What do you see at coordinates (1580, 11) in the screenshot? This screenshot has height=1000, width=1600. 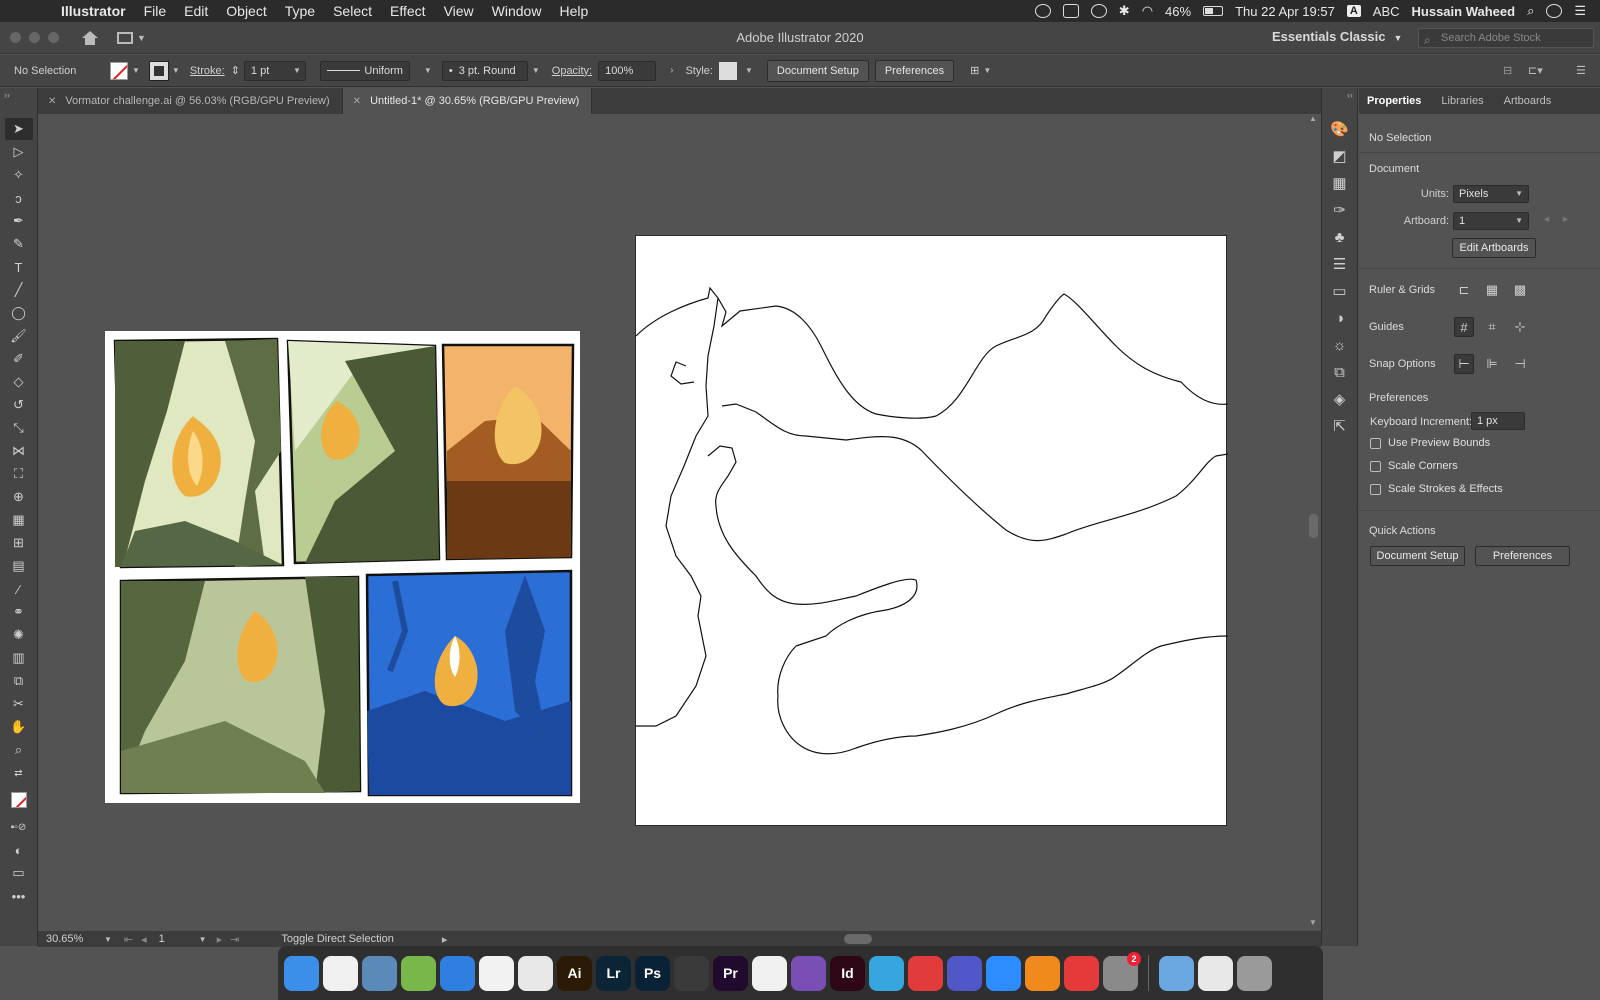 I see `control-center-icon: ☰` at bounding box center [1580, 11].